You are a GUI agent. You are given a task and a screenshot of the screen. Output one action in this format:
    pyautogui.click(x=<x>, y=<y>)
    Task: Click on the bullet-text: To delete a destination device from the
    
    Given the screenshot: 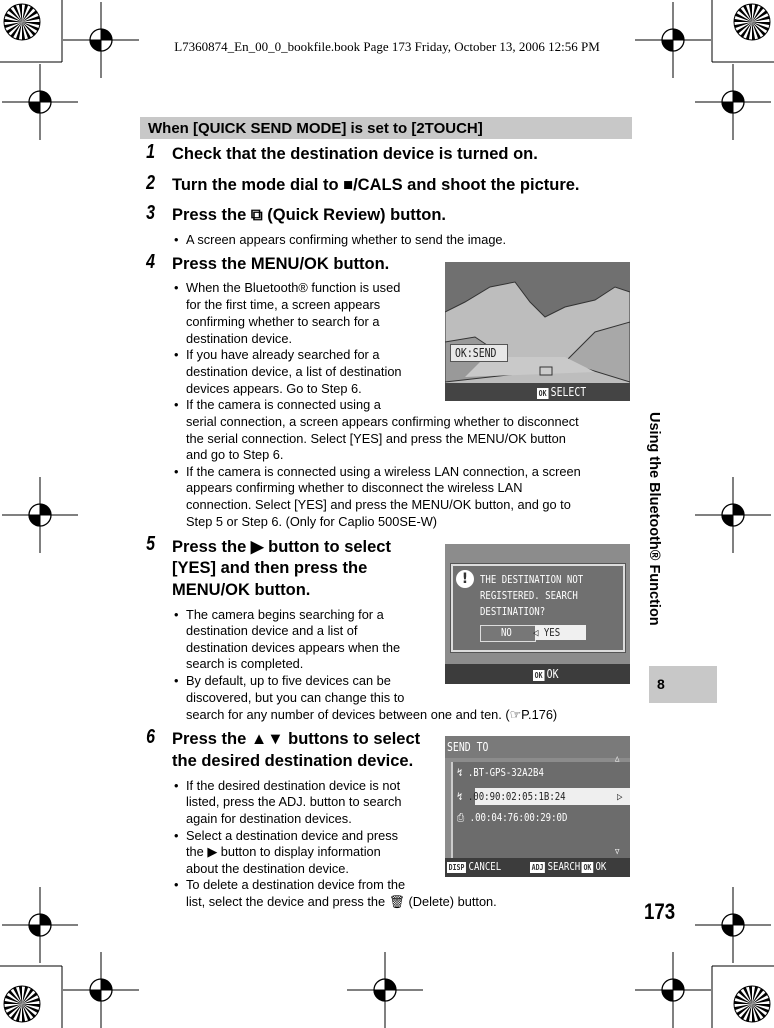 What is the action you would take?
    pyautogui.click(x=296, y=884)
    